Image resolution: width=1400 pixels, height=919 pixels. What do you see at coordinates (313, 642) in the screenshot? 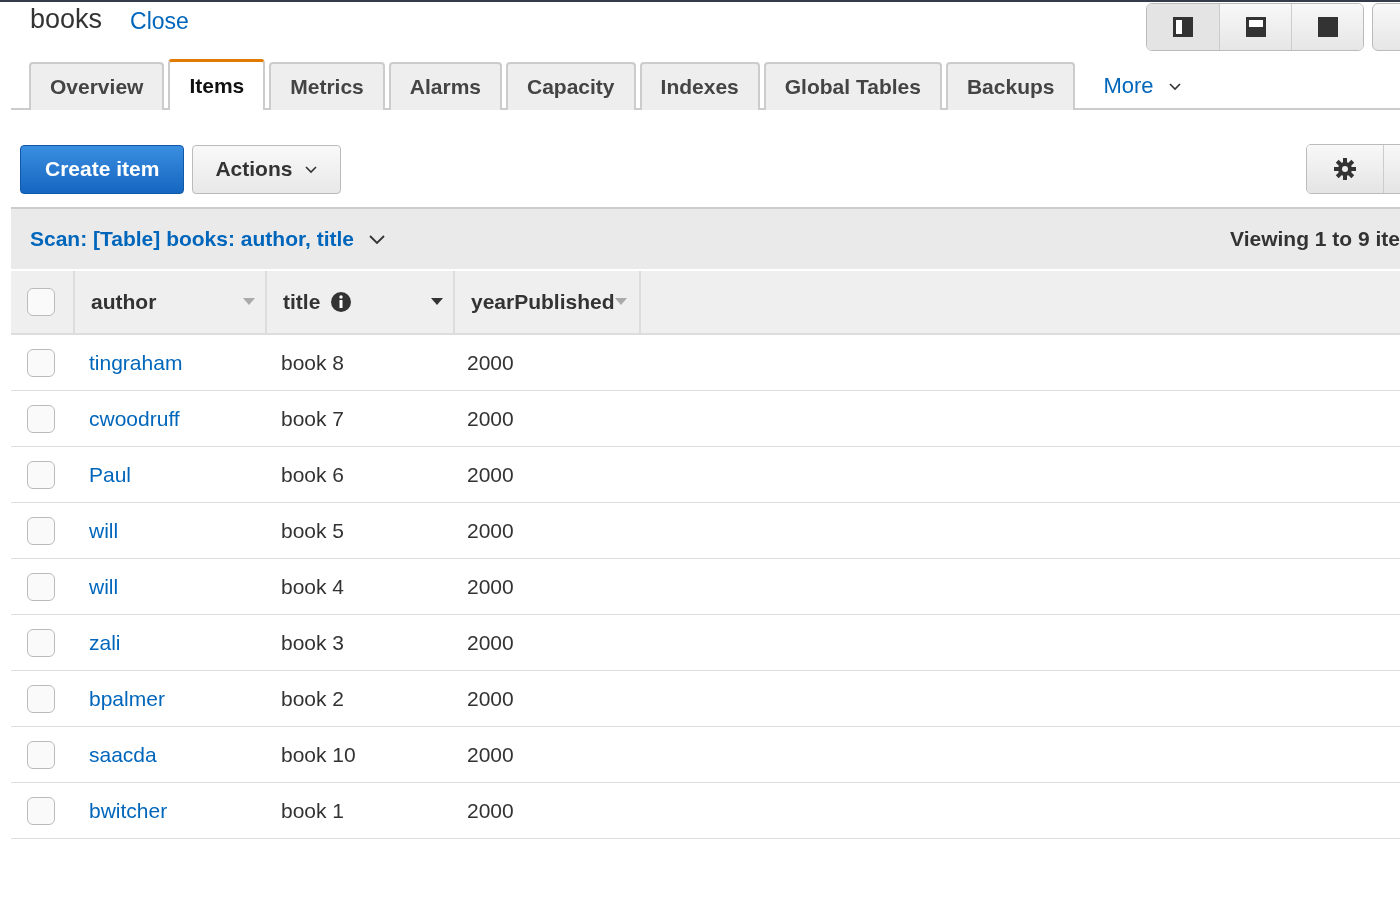
I see `table-cell: book 3` at bounding box center [313, 642].